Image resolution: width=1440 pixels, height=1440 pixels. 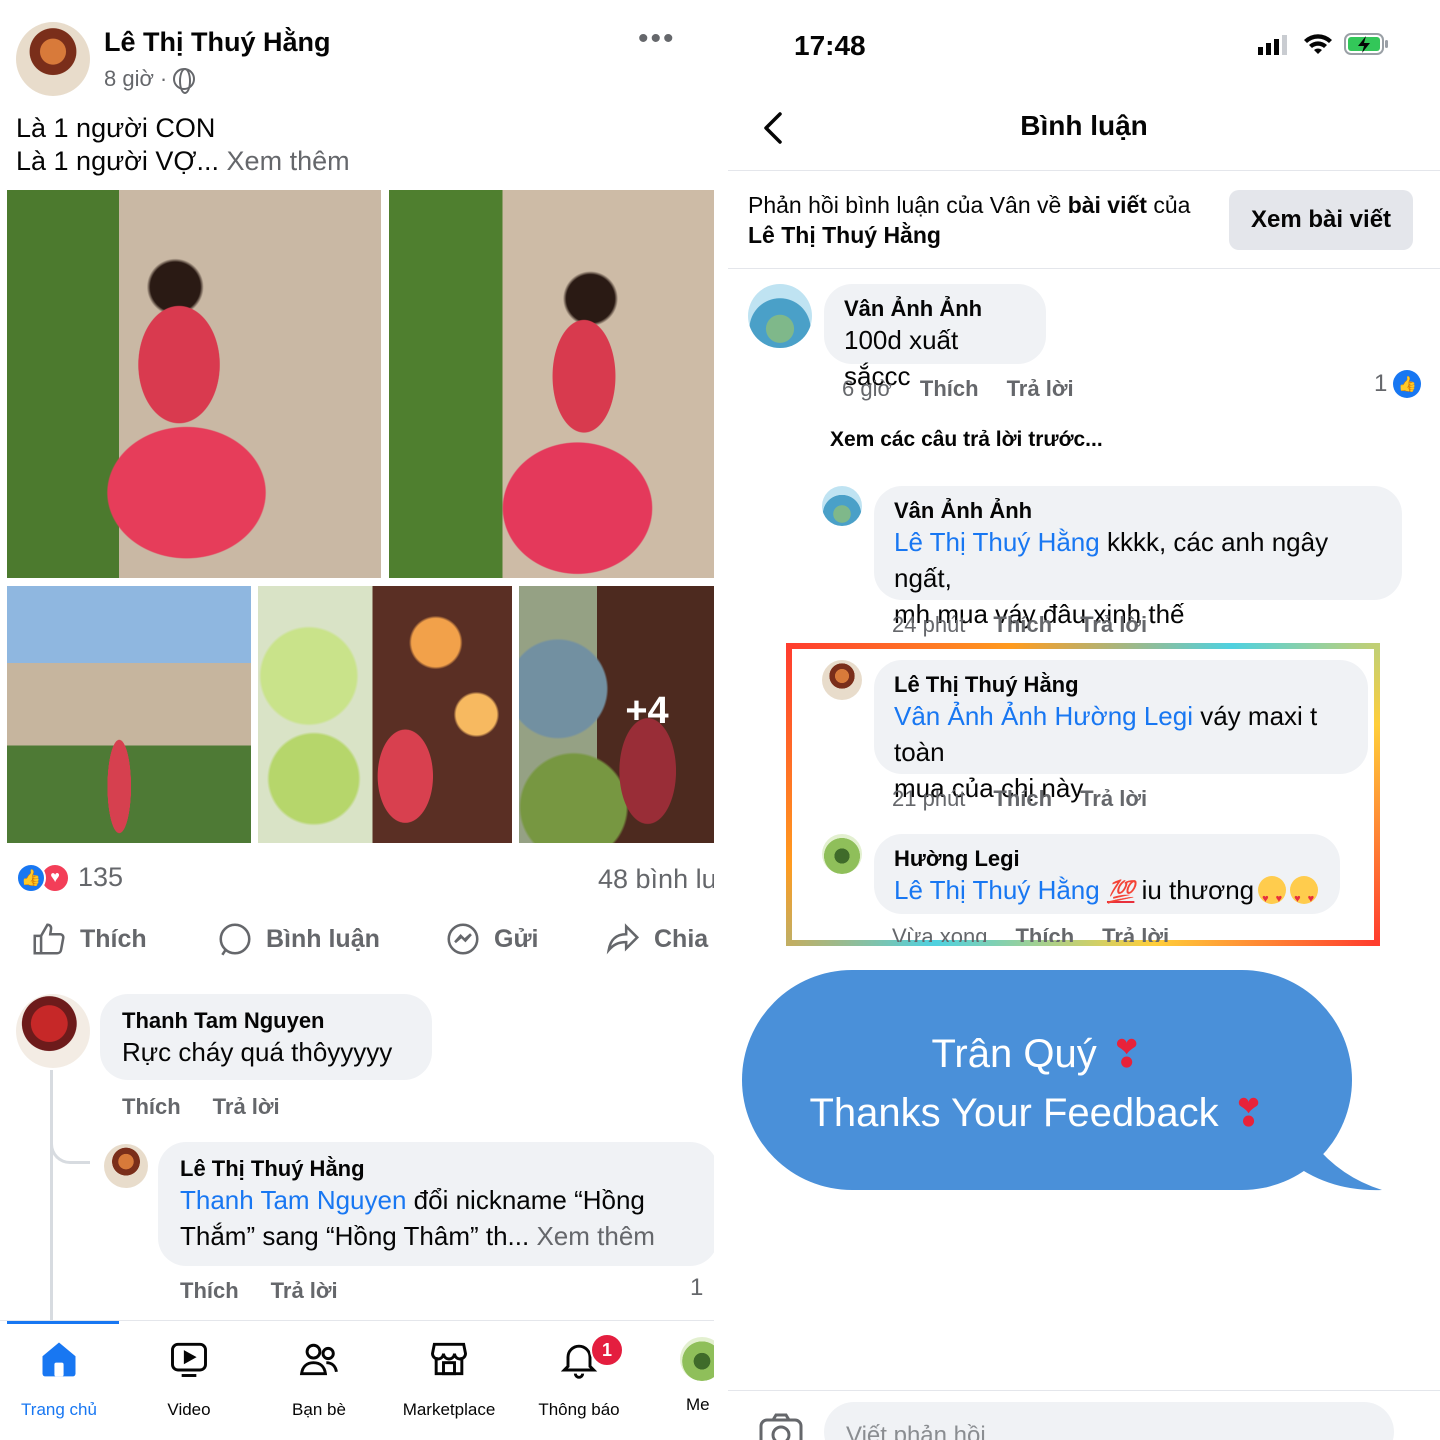 I want to click on send-button: Gửi, so click(x=491, y=939).